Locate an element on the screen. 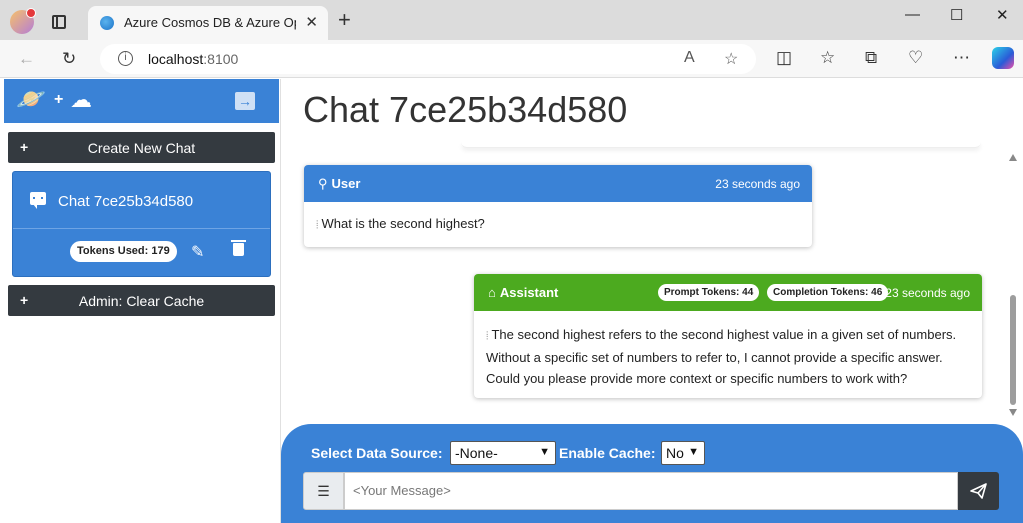  tab-title: Azure Cosmos DB & Azure OpenAI is located at coordinates (210, 22).